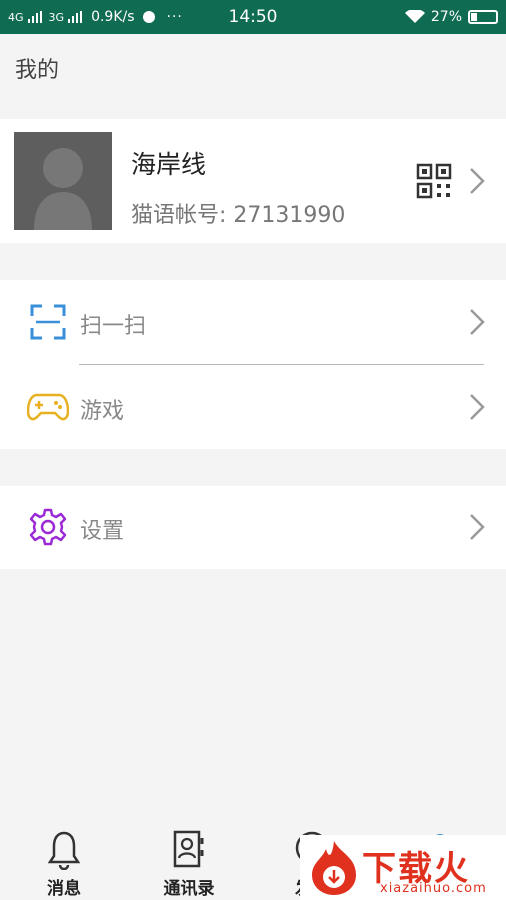  Describe the element at coordinates (189, 889) in the screenshot. I see `tab-label: 通讯录` at that location.